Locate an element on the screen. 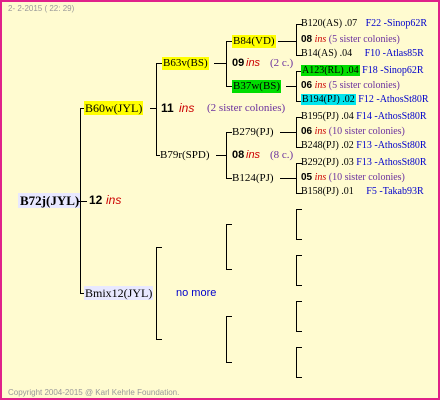 This screenshot has width=440, height=400. great-grandmother-3: B279(PJ) is located at coordinates (253, 132).